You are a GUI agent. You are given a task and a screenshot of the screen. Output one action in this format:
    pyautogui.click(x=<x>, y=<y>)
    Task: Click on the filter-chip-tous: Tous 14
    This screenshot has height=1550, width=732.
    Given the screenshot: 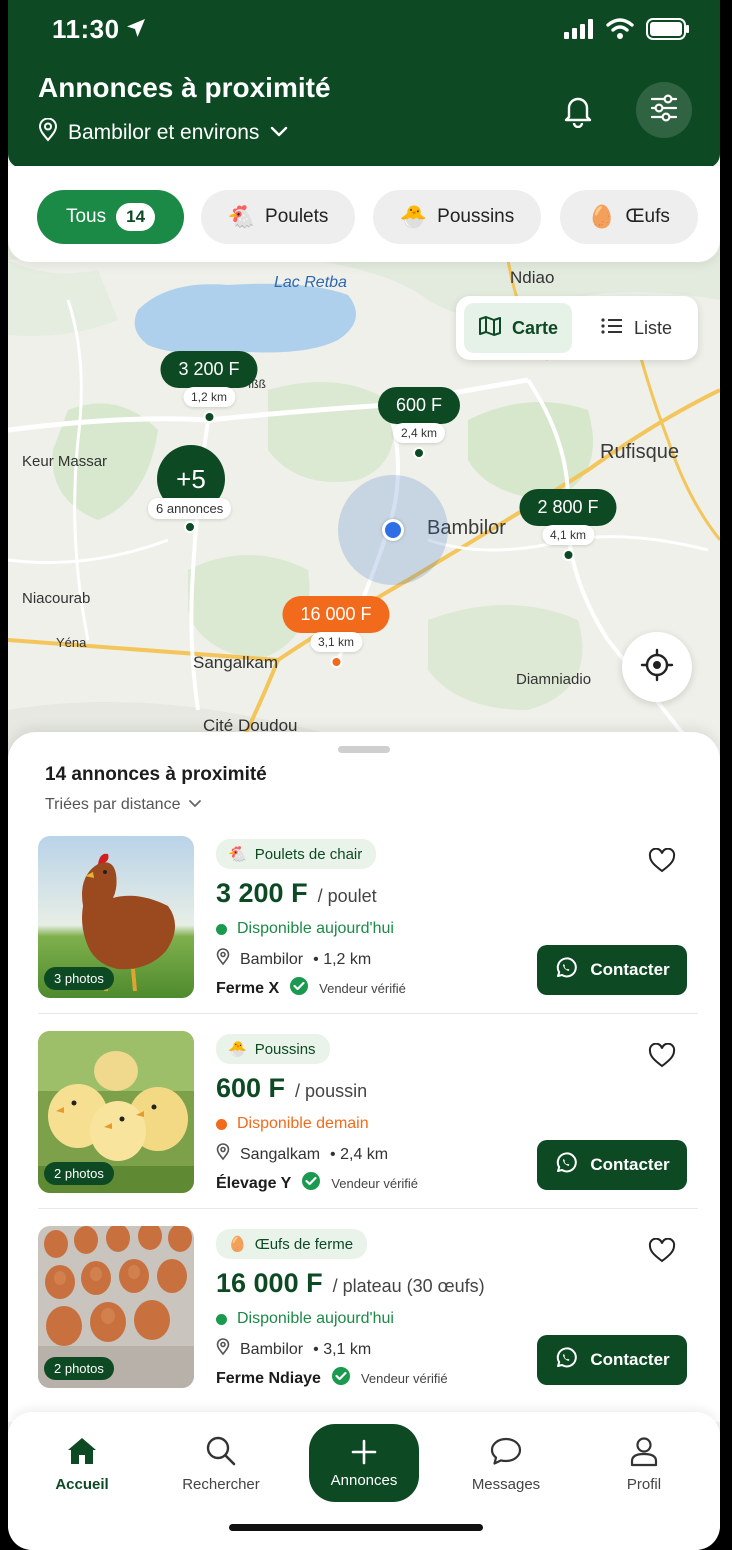 What is the action you would take?
    pyautogui.click(x=110, y=217)
    